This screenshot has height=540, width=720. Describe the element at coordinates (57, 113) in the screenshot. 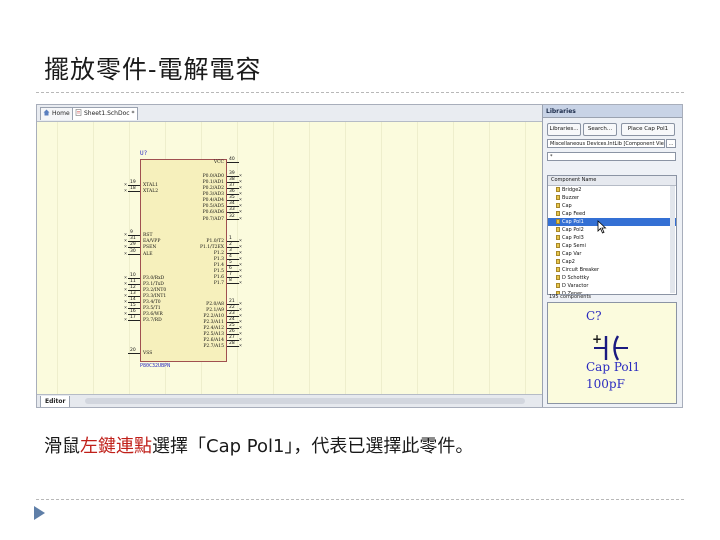

I see `tab-home: Home` at that location.